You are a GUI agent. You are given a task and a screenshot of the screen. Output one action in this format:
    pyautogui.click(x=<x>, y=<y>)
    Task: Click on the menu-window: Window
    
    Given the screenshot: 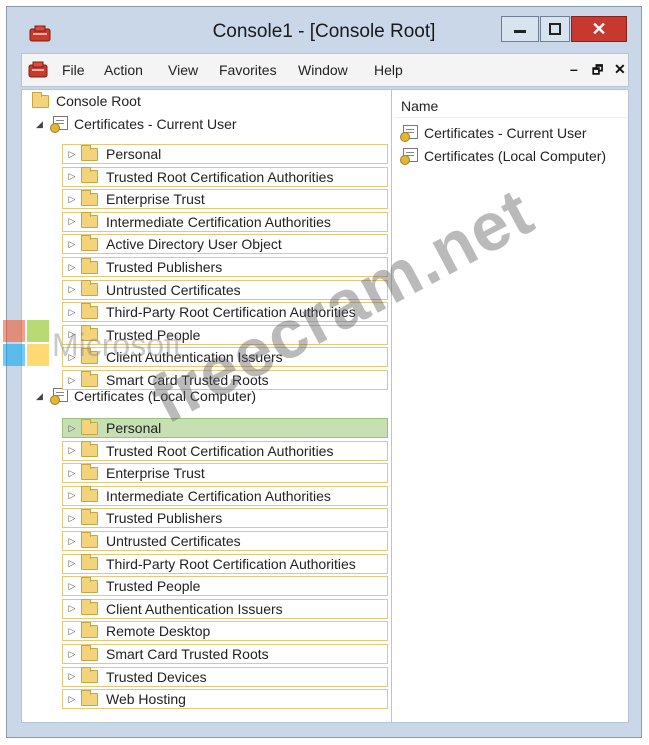 What is the action you would take?
    pyautogui.click(x=323, y=70)
    